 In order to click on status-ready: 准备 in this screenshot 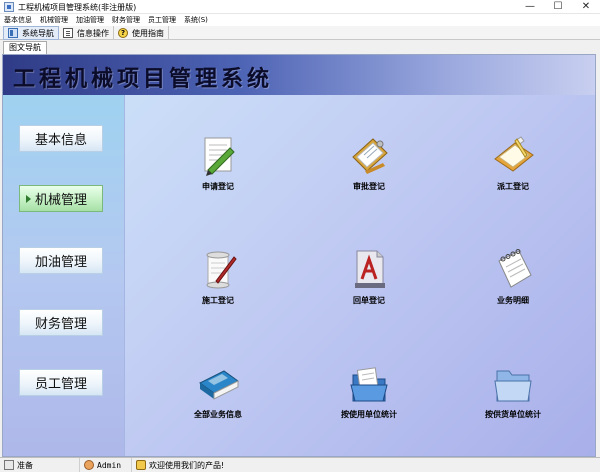, I will do `click(40, 464)`.